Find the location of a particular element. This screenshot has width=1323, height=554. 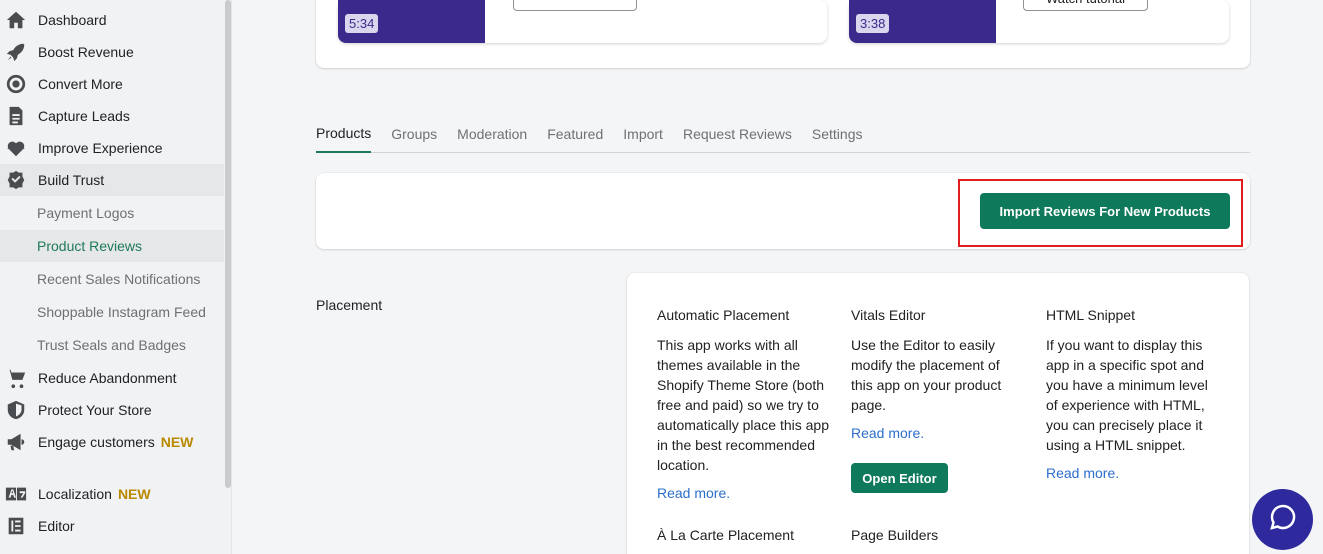

sidebar-item-editor: Editor is located at coordinates (112, 526).